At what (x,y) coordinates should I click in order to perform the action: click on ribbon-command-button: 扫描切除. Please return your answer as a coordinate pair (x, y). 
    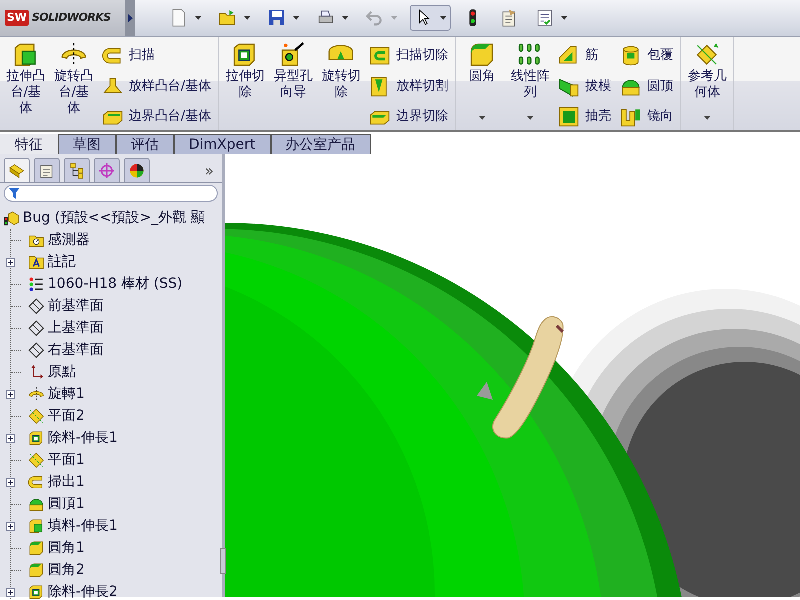
    Looking at the image, I should click on (408, 56).